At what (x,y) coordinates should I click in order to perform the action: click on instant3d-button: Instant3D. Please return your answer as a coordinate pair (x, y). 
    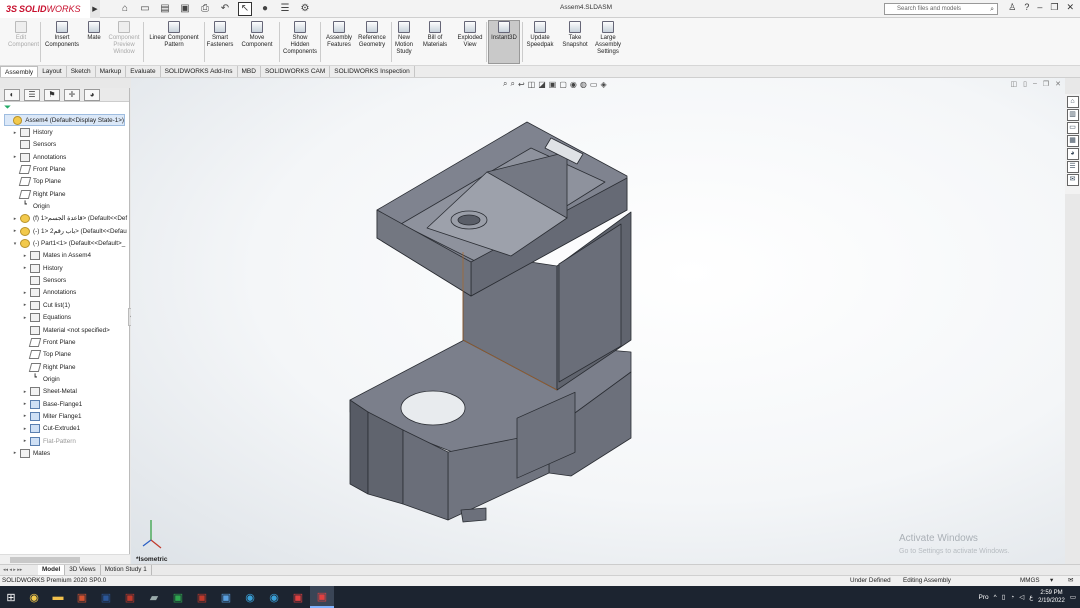
    Looking at the image, I should click on (504, 42).